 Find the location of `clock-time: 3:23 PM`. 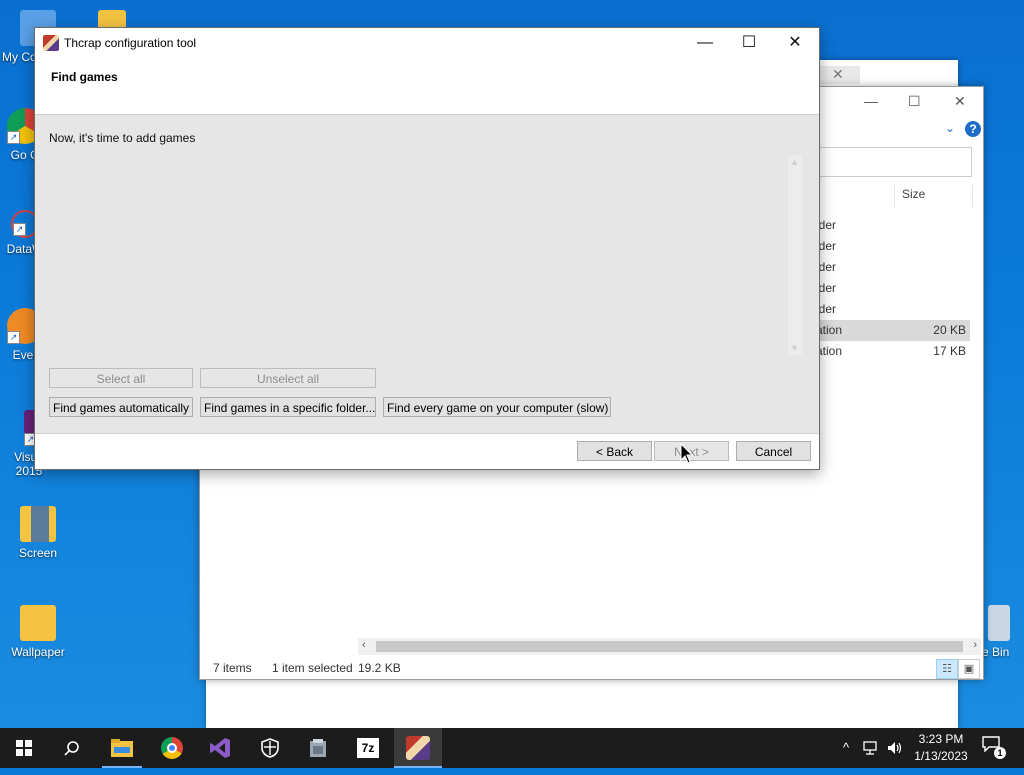

clock-time: 3:23 PM is located at coordinates (941, 739).